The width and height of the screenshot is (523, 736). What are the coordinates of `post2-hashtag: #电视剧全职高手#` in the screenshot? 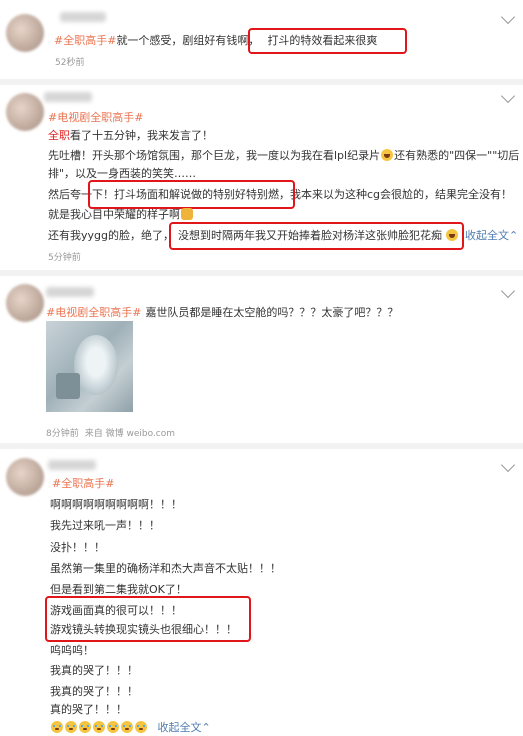 It's located at (95, 117).